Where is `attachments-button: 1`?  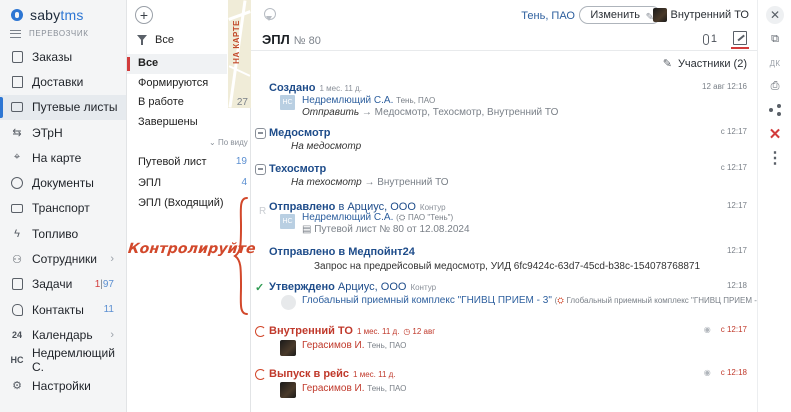
attachments-button: 1 is located at coordinates (709, 39).